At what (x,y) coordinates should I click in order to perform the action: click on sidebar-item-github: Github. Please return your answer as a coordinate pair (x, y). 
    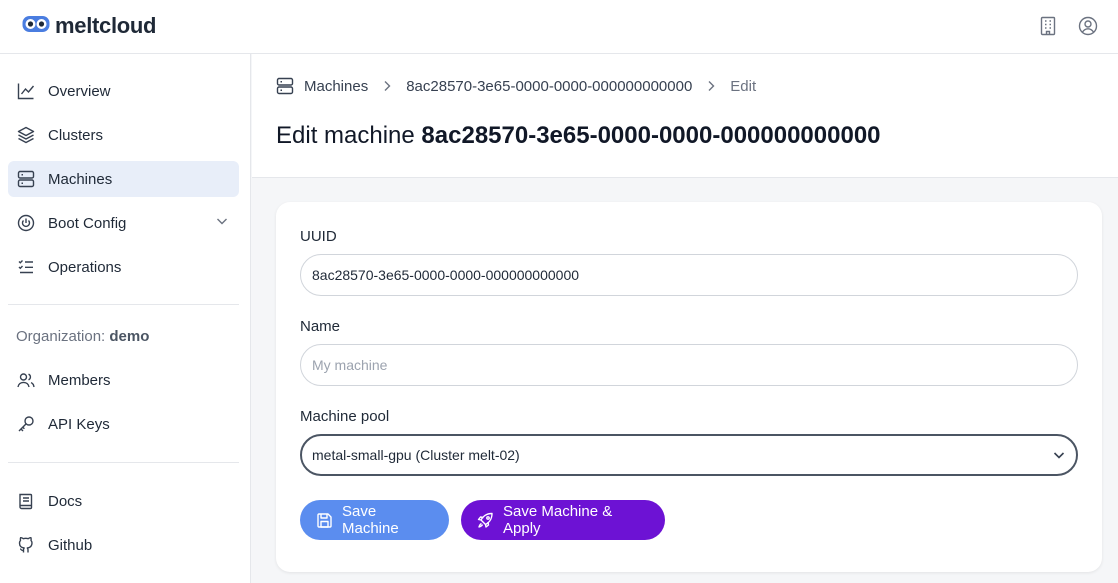
    Looking at the image, I should click on (123, 545).